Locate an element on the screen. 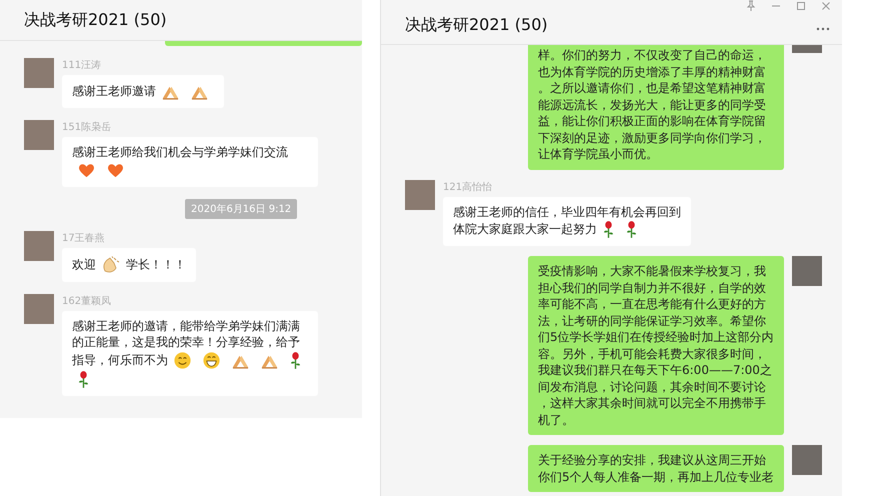 This screenshot has width=873, height=496. message-text: 关于经验分享的安排，我建议从这周三开始你们5个人每人准备一期，再加上几位专业老 is located at coordinates (656, 468).